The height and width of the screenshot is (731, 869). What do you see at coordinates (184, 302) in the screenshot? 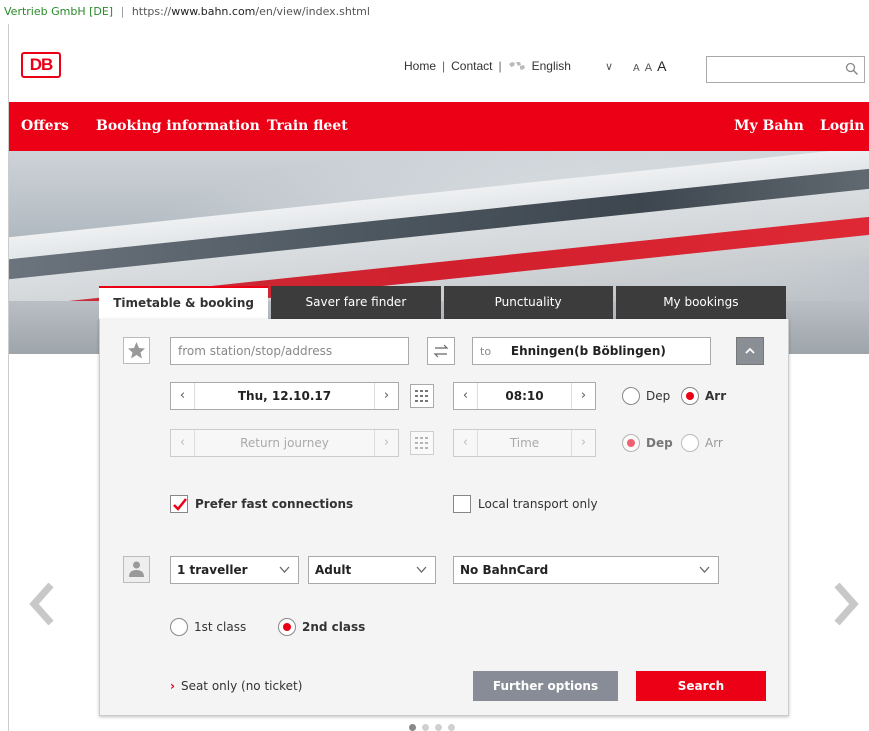
I see `tab-timetable-booking: Timetable & booking` at bounding box center [184, 302].